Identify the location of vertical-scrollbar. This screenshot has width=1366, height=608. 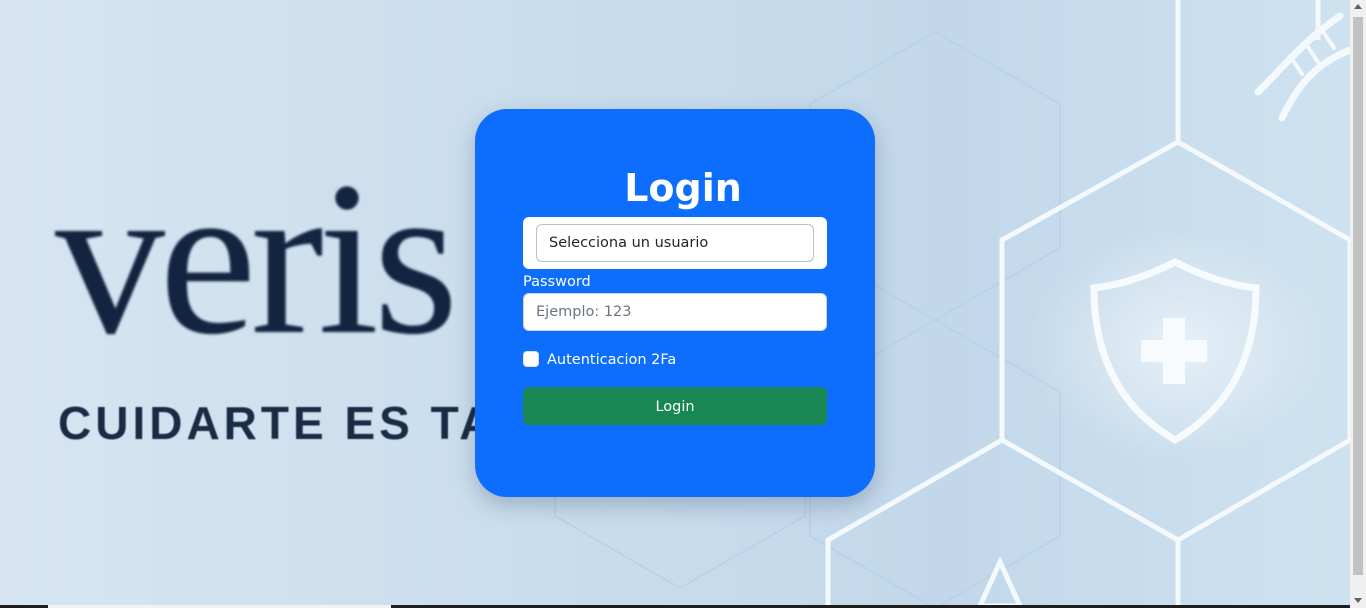
(1358, 304).